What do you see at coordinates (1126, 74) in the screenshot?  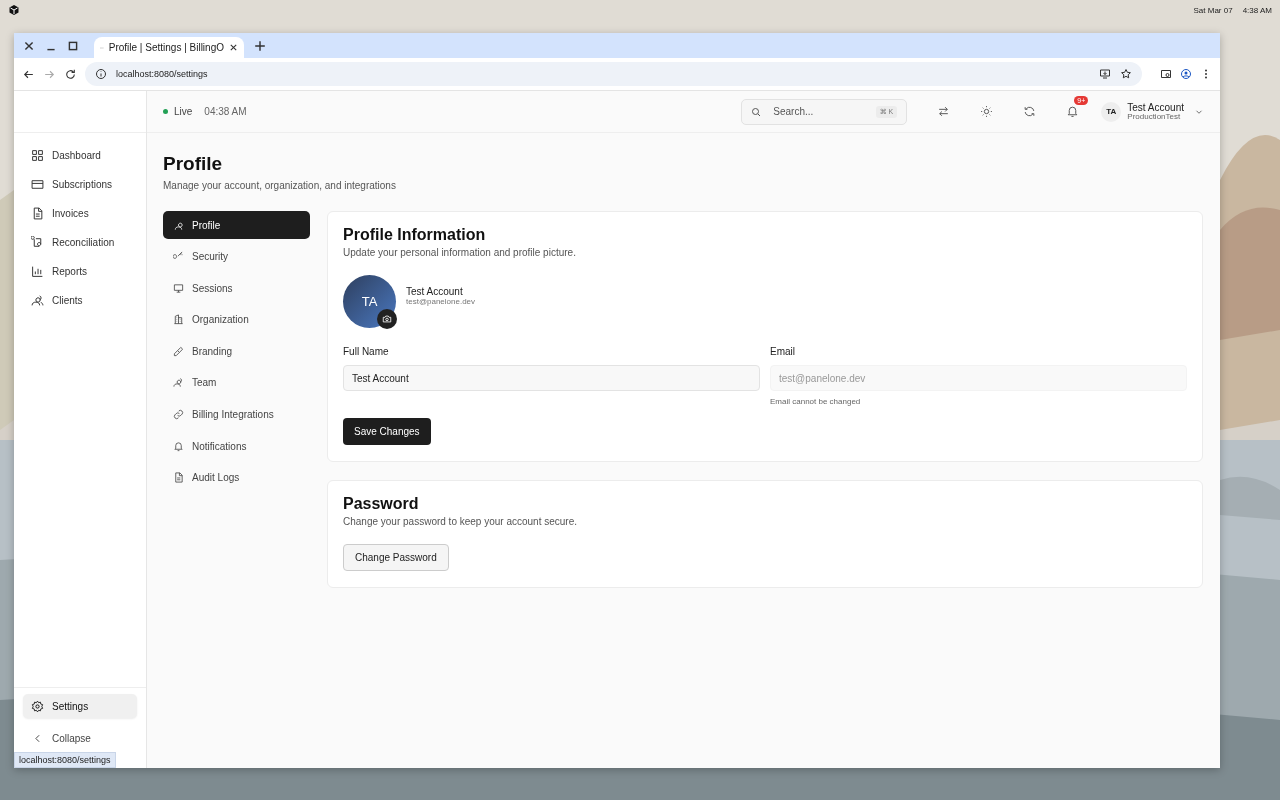 I see `star-icon` at bounding box center [1126, 74].